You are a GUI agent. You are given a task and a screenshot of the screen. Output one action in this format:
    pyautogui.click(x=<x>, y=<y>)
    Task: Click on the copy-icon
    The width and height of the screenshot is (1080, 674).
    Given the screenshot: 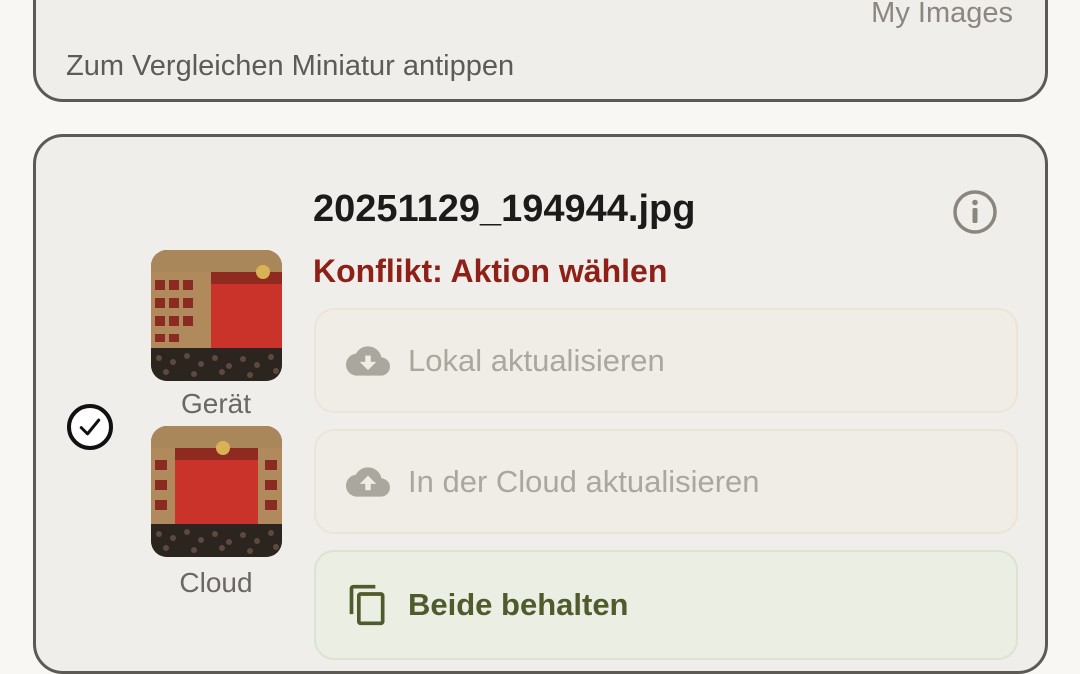 What is the action you would take?
    pyautogui.click(x=368, y=605)
    